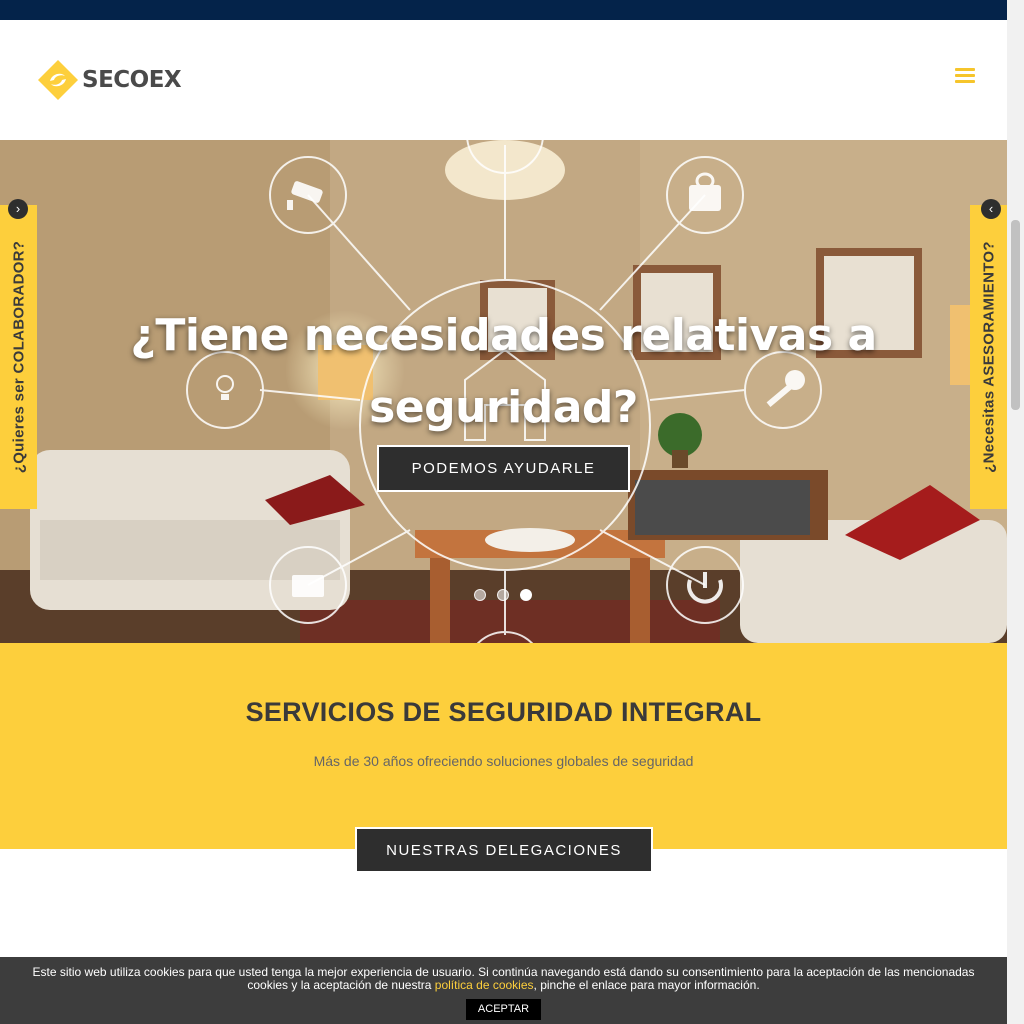  I want to click on hamburger-icon, so click(965, 76).